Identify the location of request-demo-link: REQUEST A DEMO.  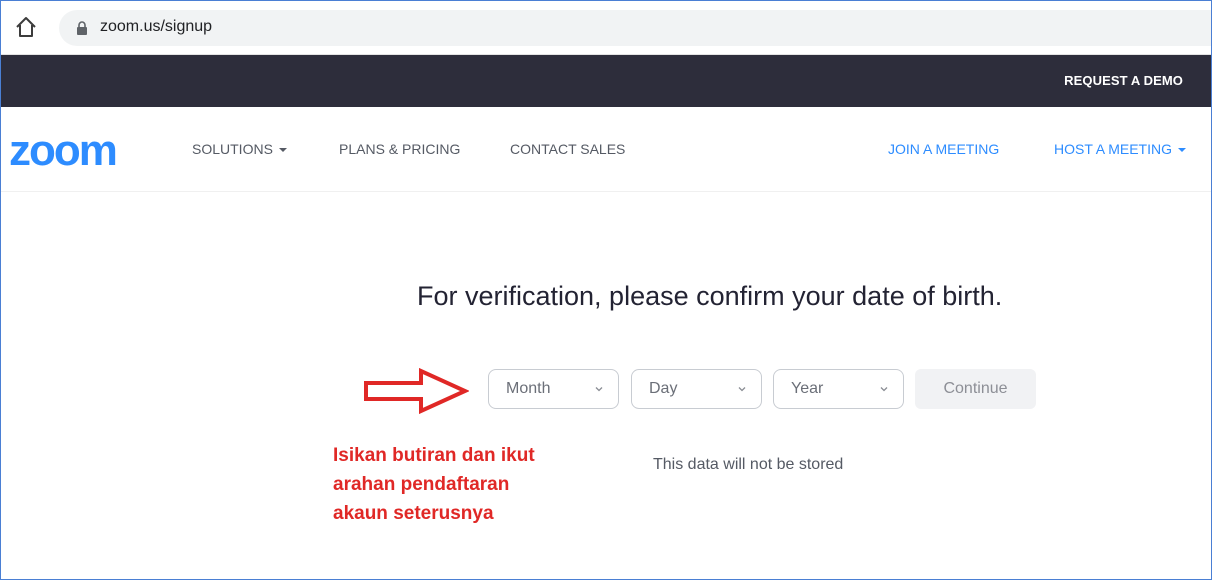
(1123, 80).